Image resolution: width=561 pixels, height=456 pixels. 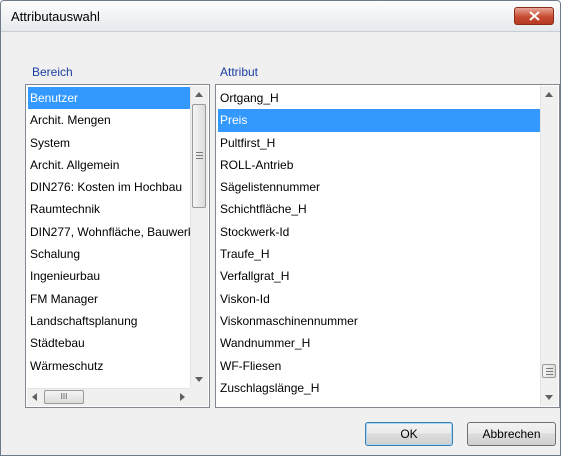 I want to click on attribut-scroll-thumb, so click(x=549, y=371).